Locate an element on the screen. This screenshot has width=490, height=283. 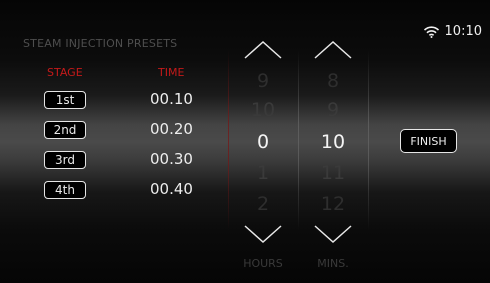
hours-option: 2 is located at coordinates (263, 204).